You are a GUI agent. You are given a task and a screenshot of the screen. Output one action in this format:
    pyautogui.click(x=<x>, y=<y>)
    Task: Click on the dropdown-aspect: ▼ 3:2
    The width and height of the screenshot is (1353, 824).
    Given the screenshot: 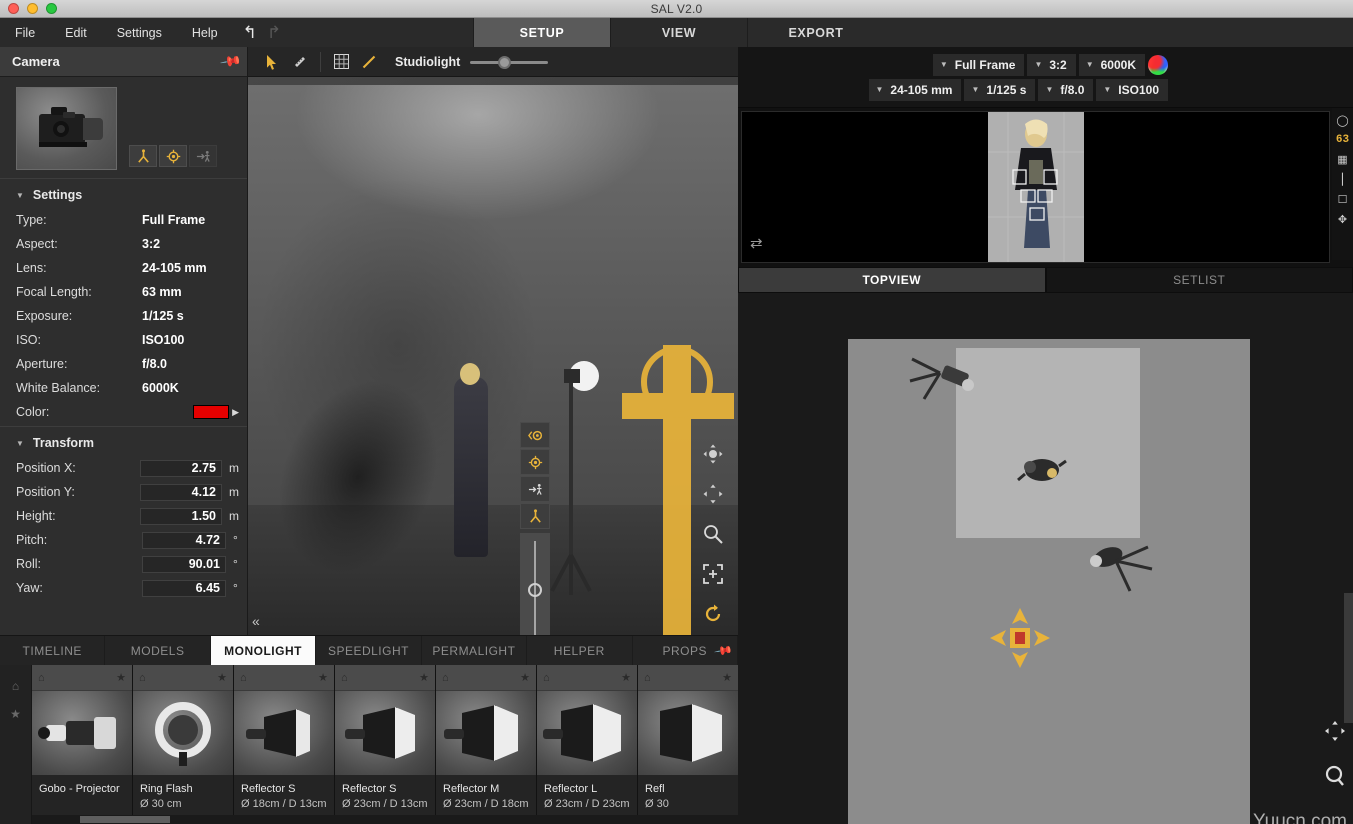 What is the action you would take?
    pyautogui.click(x=1051, y=64)
    